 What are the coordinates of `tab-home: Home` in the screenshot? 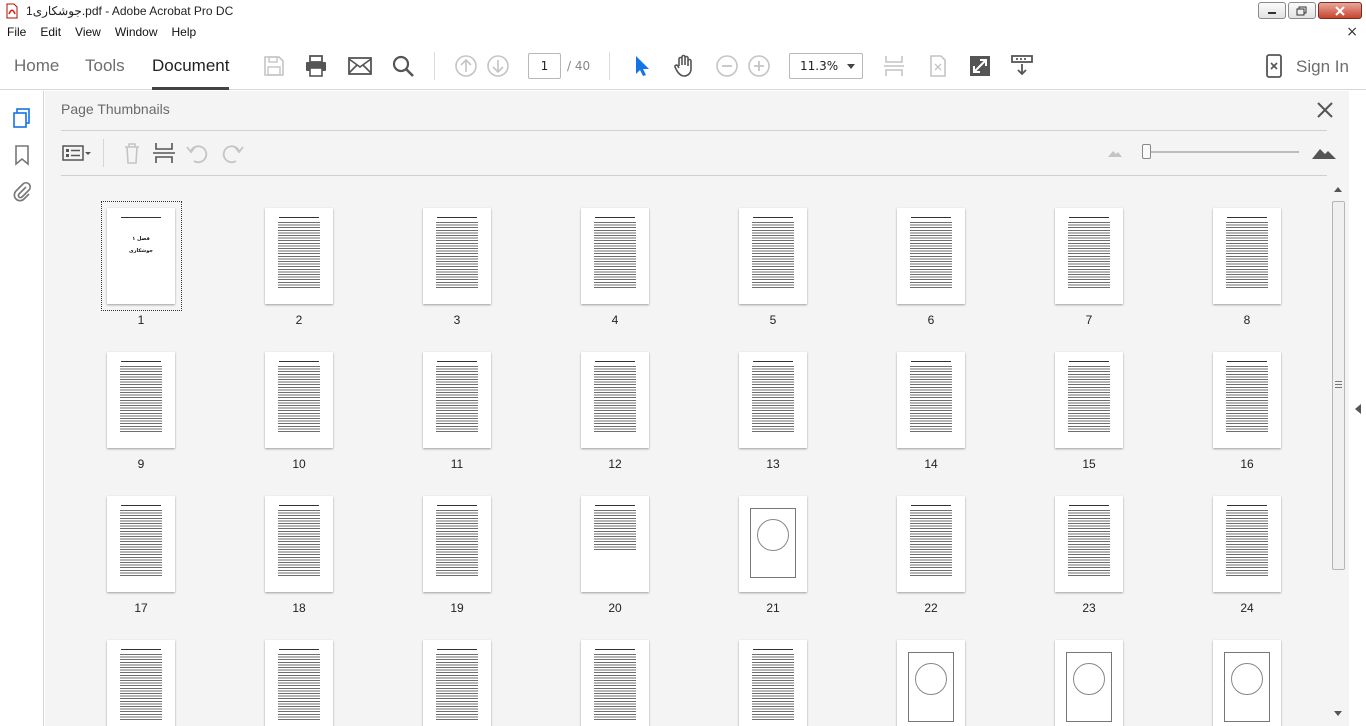 It's located at (36, 66).